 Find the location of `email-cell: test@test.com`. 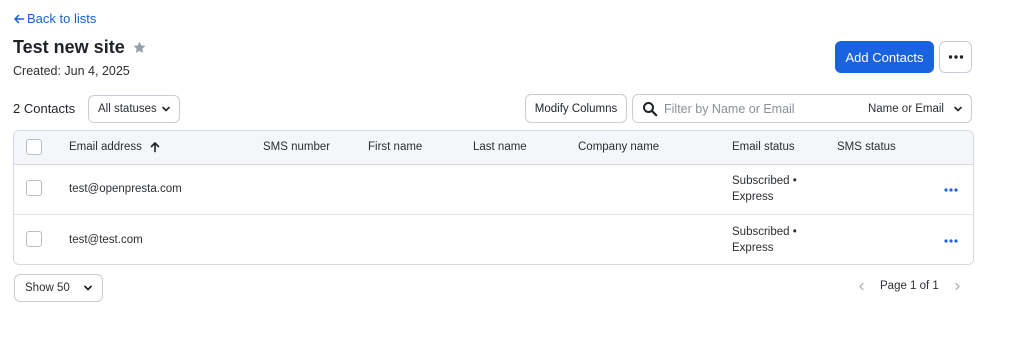

email-cell: test@test.com is located at coordinates (106, 240).